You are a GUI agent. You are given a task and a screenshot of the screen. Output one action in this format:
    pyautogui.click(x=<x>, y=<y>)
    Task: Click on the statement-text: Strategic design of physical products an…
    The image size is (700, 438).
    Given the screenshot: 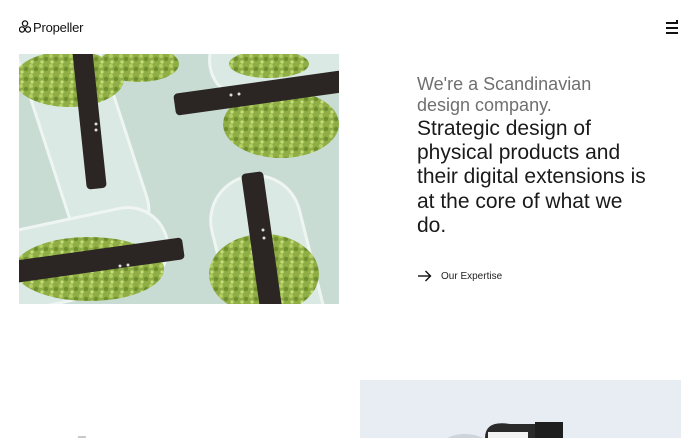 What is the action you would take?
    pyautogui.click(x=531, y=177)
    